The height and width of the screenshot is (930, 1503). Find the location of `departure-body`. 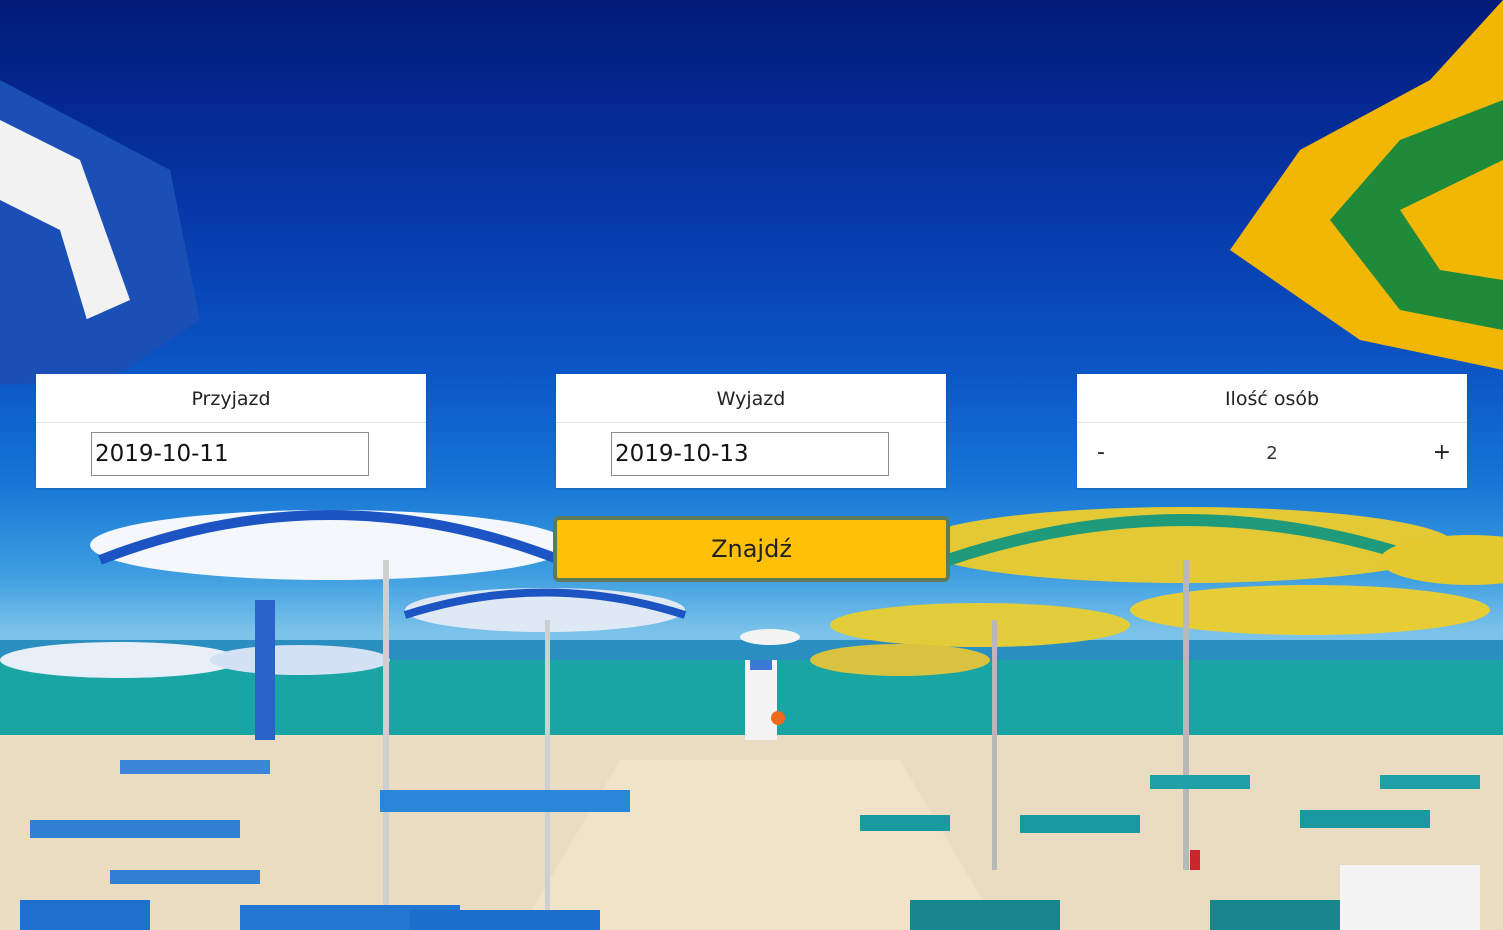

departure-body is located at coordinates (751, 455).